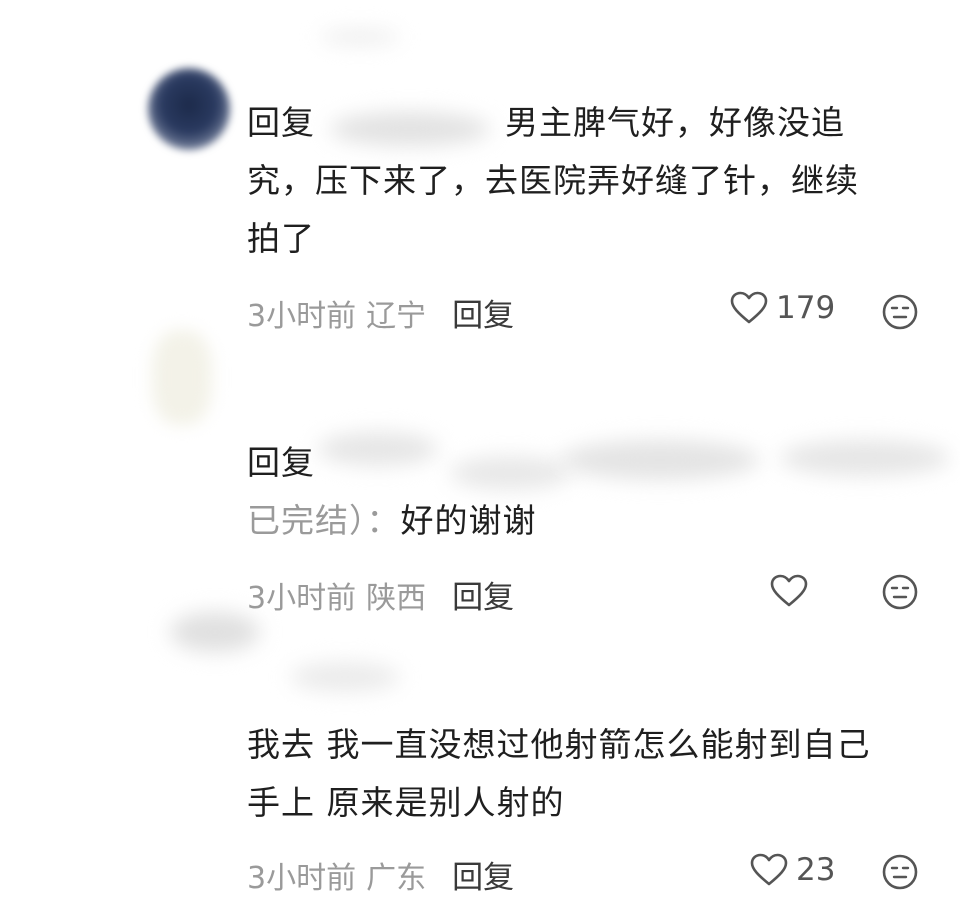  Describe the element at coordinates (806, 308) in the screenshot. I see `like-count: 179` at that location.